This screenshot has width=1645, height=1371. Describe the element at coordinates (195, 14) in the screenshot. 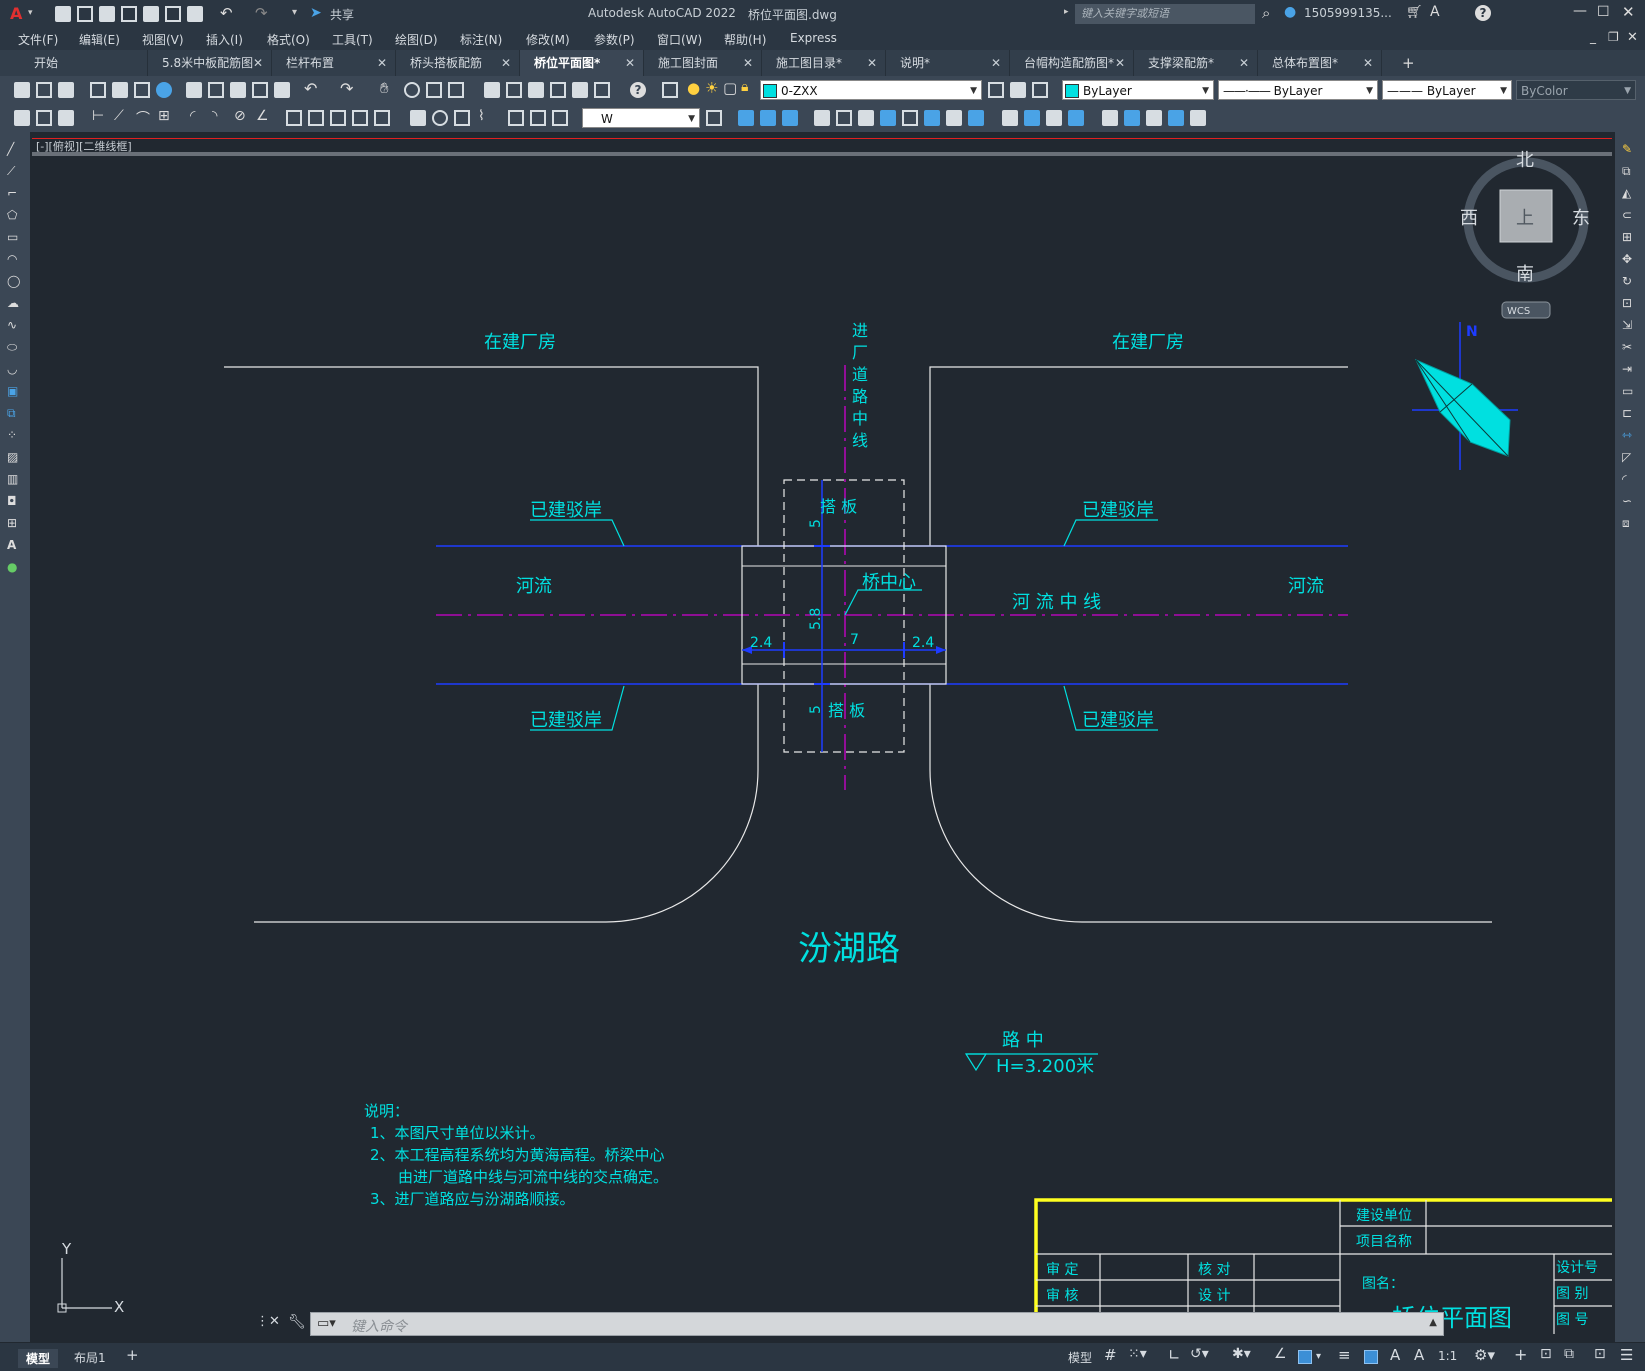

I see `plot-icon` at that location.